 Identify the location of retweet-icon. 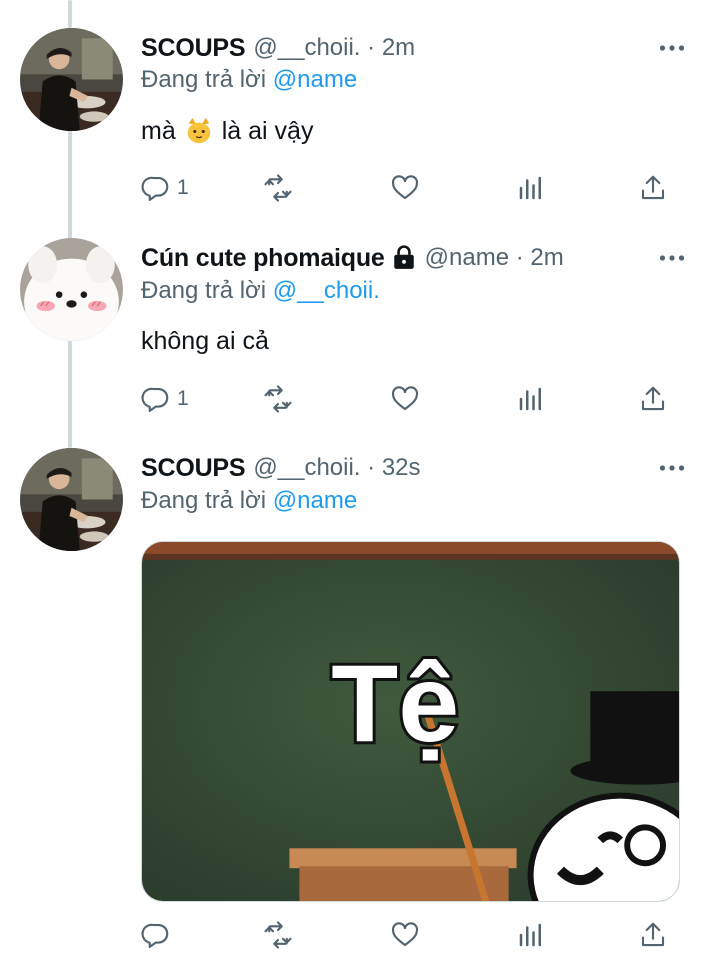
(278, 935).